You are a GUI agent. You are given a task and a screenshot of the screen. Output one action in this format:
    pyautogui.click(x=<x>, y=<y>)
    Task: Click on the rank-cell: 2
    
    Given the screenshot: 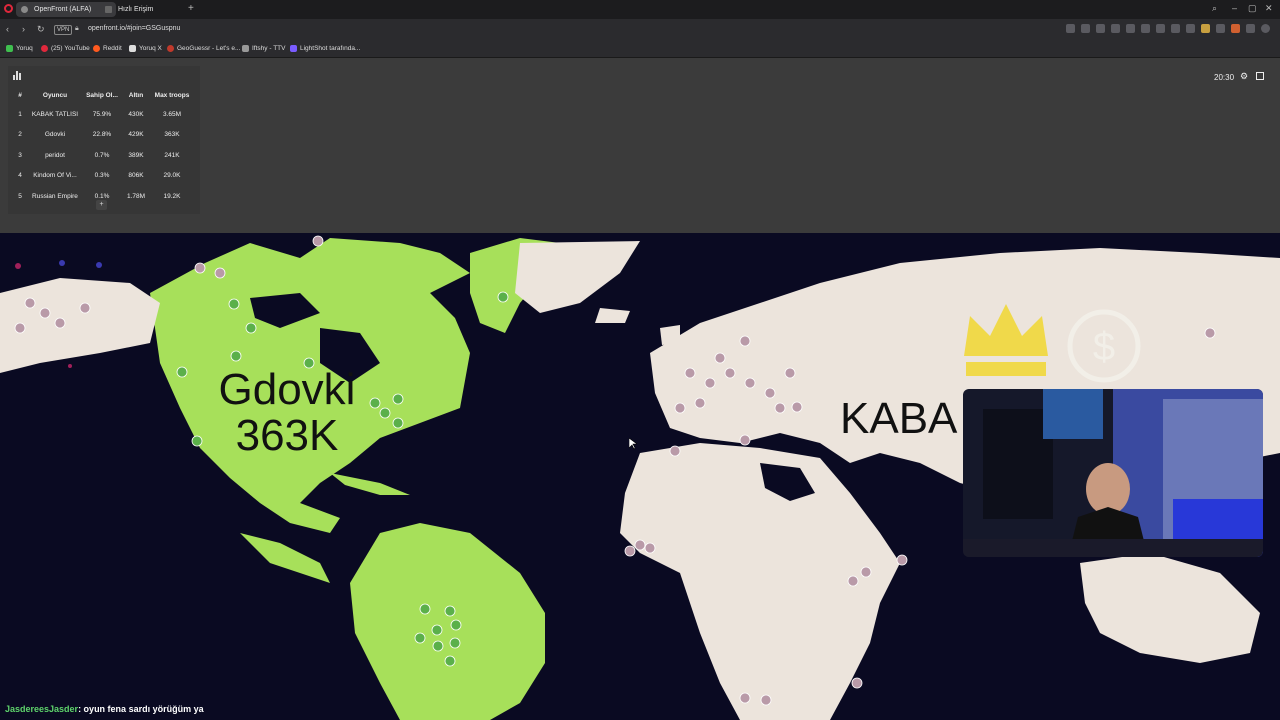 What is the action you would take?
    pyautogui.click(x=20, y=135)
    